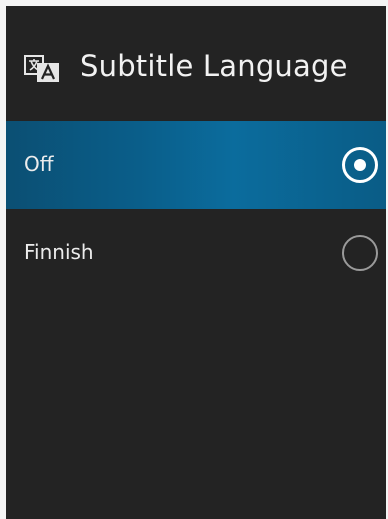 The width and height of the screenshot is (388, 519). What do you see at coordinates (42, 69) in the screenshot?
I see `translate-icon` at bounding box center [42, 69].